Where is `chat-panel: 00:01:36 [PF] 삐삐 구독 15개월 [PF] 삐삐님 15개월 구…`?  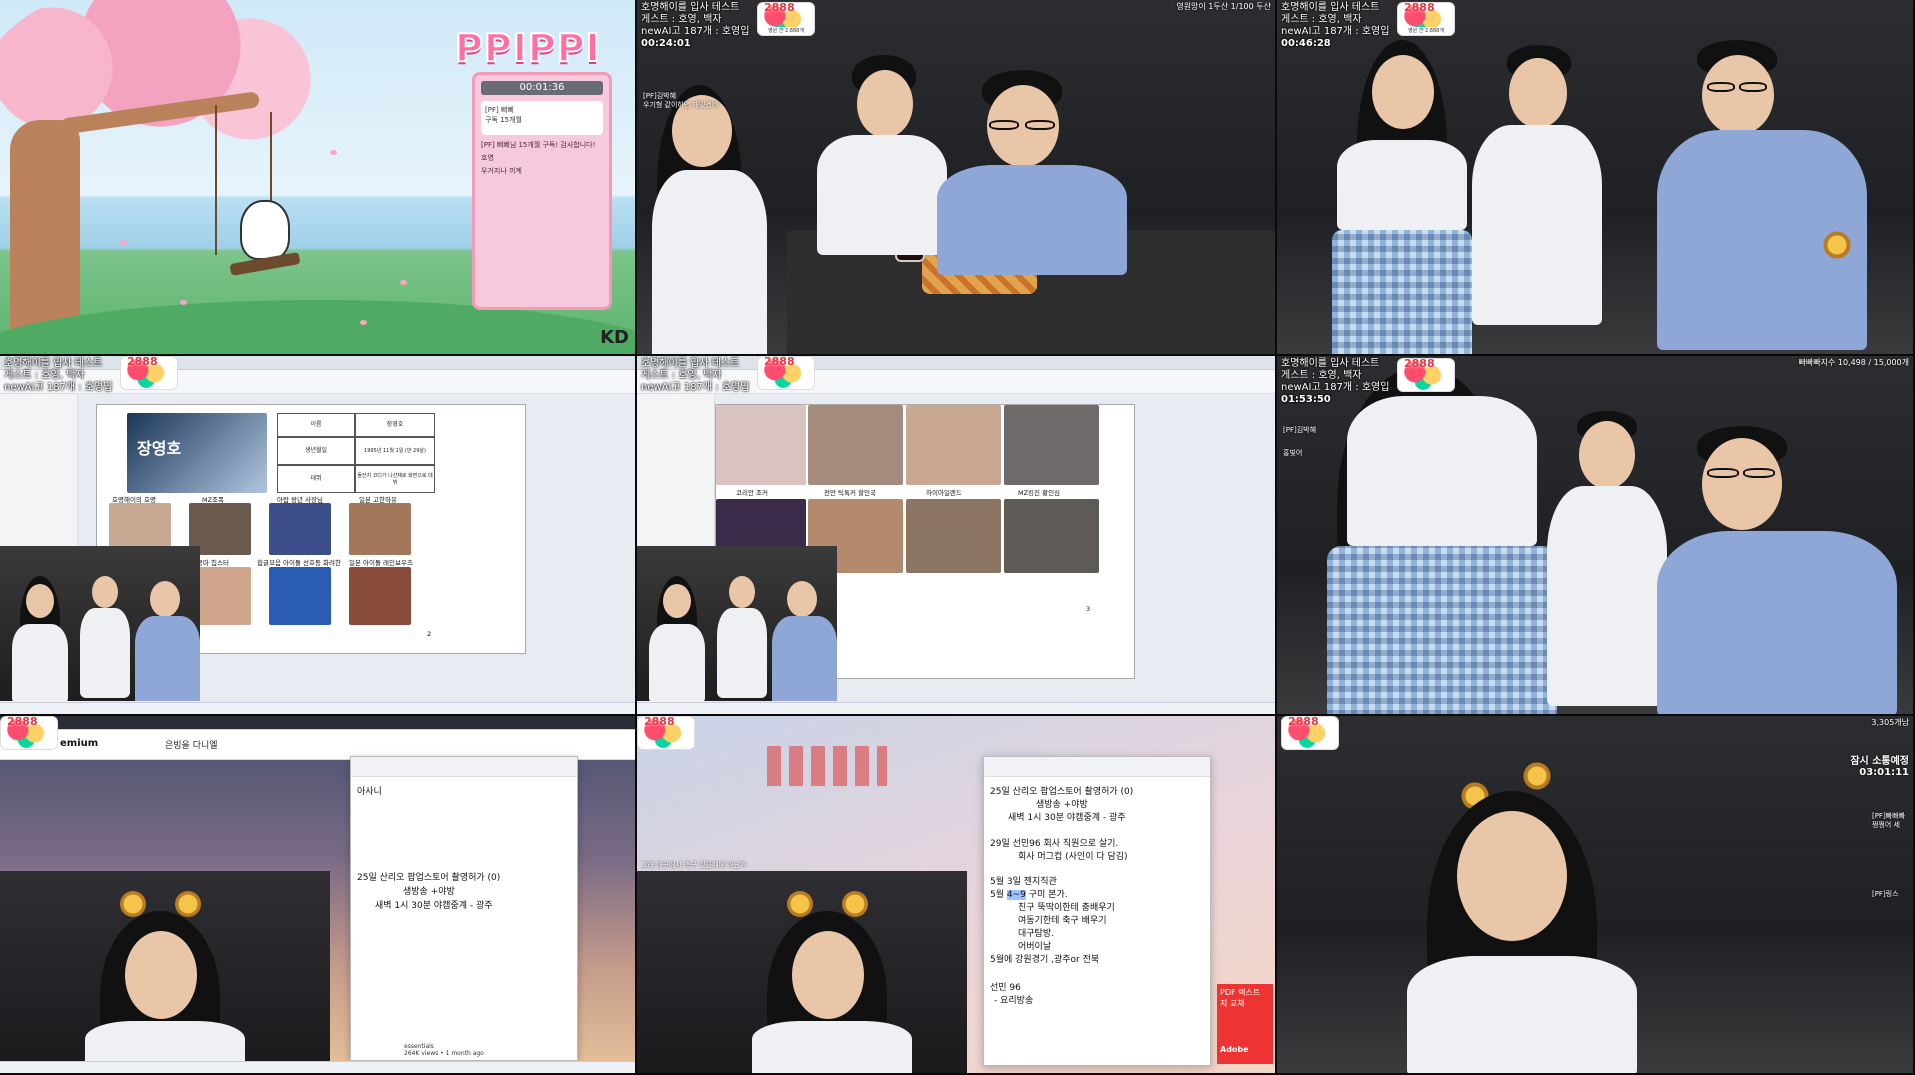
chat-panel: 00:01:36 [PF] 삐삐 구독 15개월 [PF] 삐삐님 15개월 구… is located at coordinates (542, 191).